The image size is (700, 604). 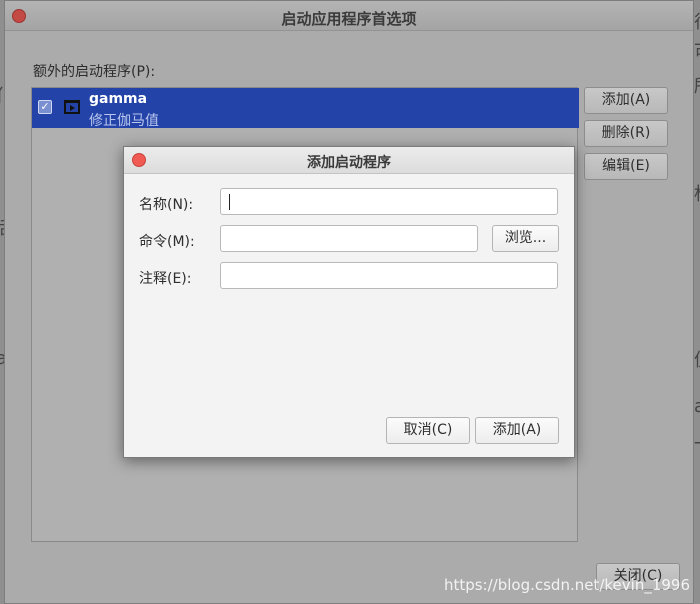 I want to click on add-button: 添加(A), so click(x=626, y=100).